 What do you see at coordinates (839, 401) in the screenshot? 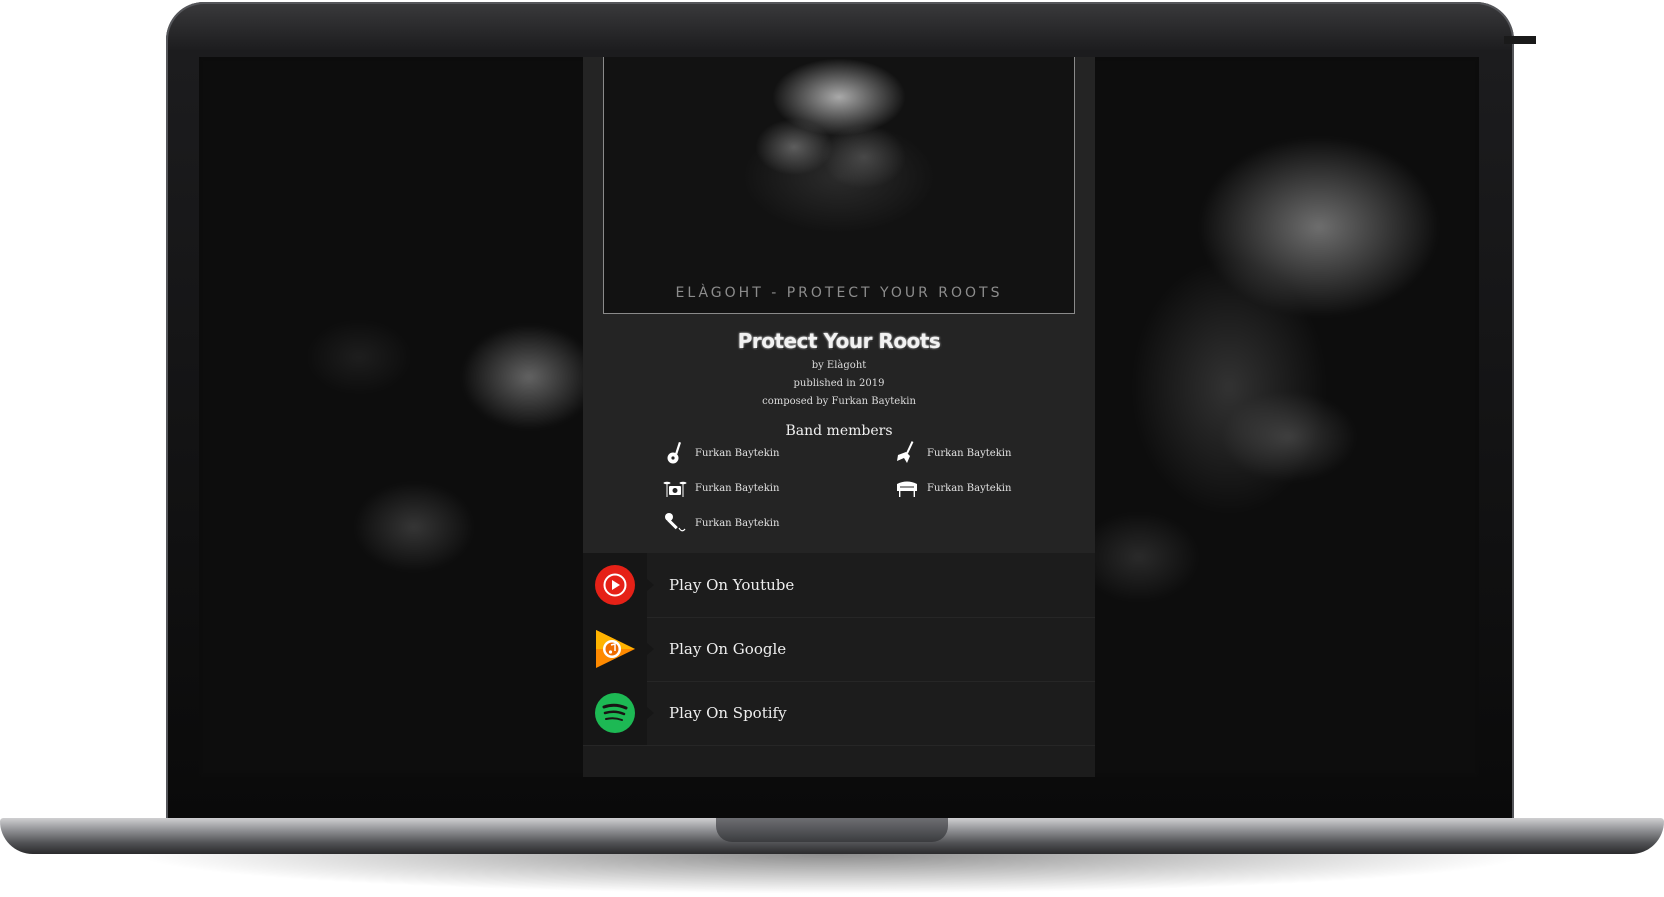
I see `album-composer: composed by Furkan Baytekin` at bounding box center [839, 401].